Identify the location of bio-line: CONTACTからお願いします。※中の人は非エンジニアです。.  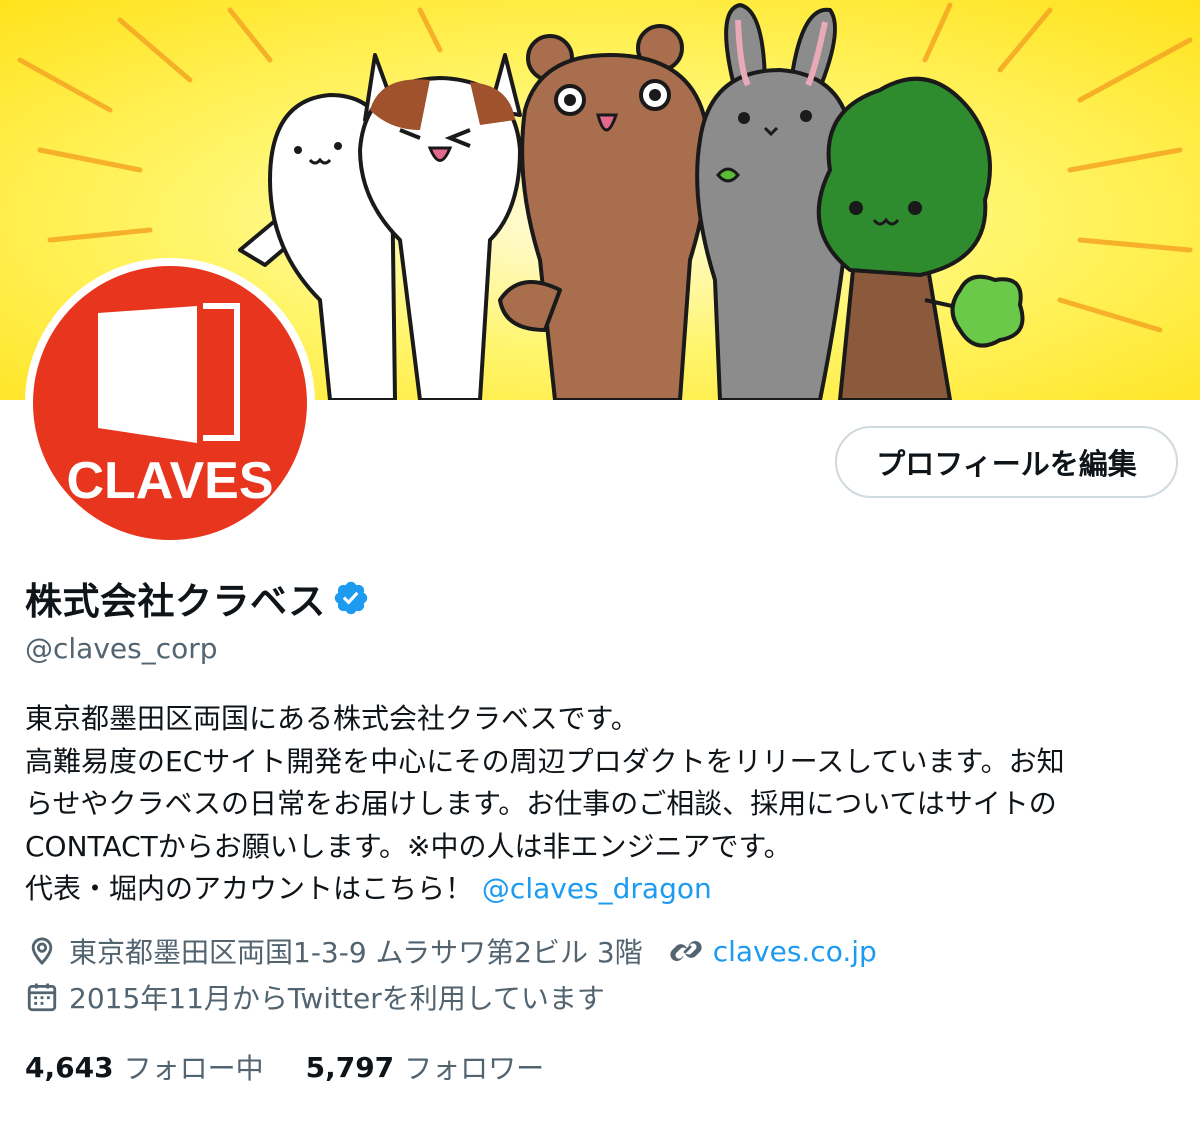
(408, 846).